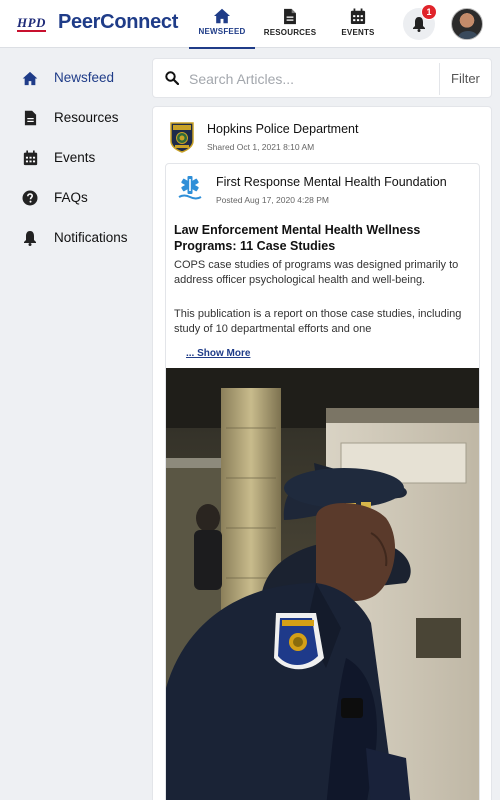 The height and width of the screenshot is (800, 500). I want to click on sidebar-item-events: Events, so click(70, 157).